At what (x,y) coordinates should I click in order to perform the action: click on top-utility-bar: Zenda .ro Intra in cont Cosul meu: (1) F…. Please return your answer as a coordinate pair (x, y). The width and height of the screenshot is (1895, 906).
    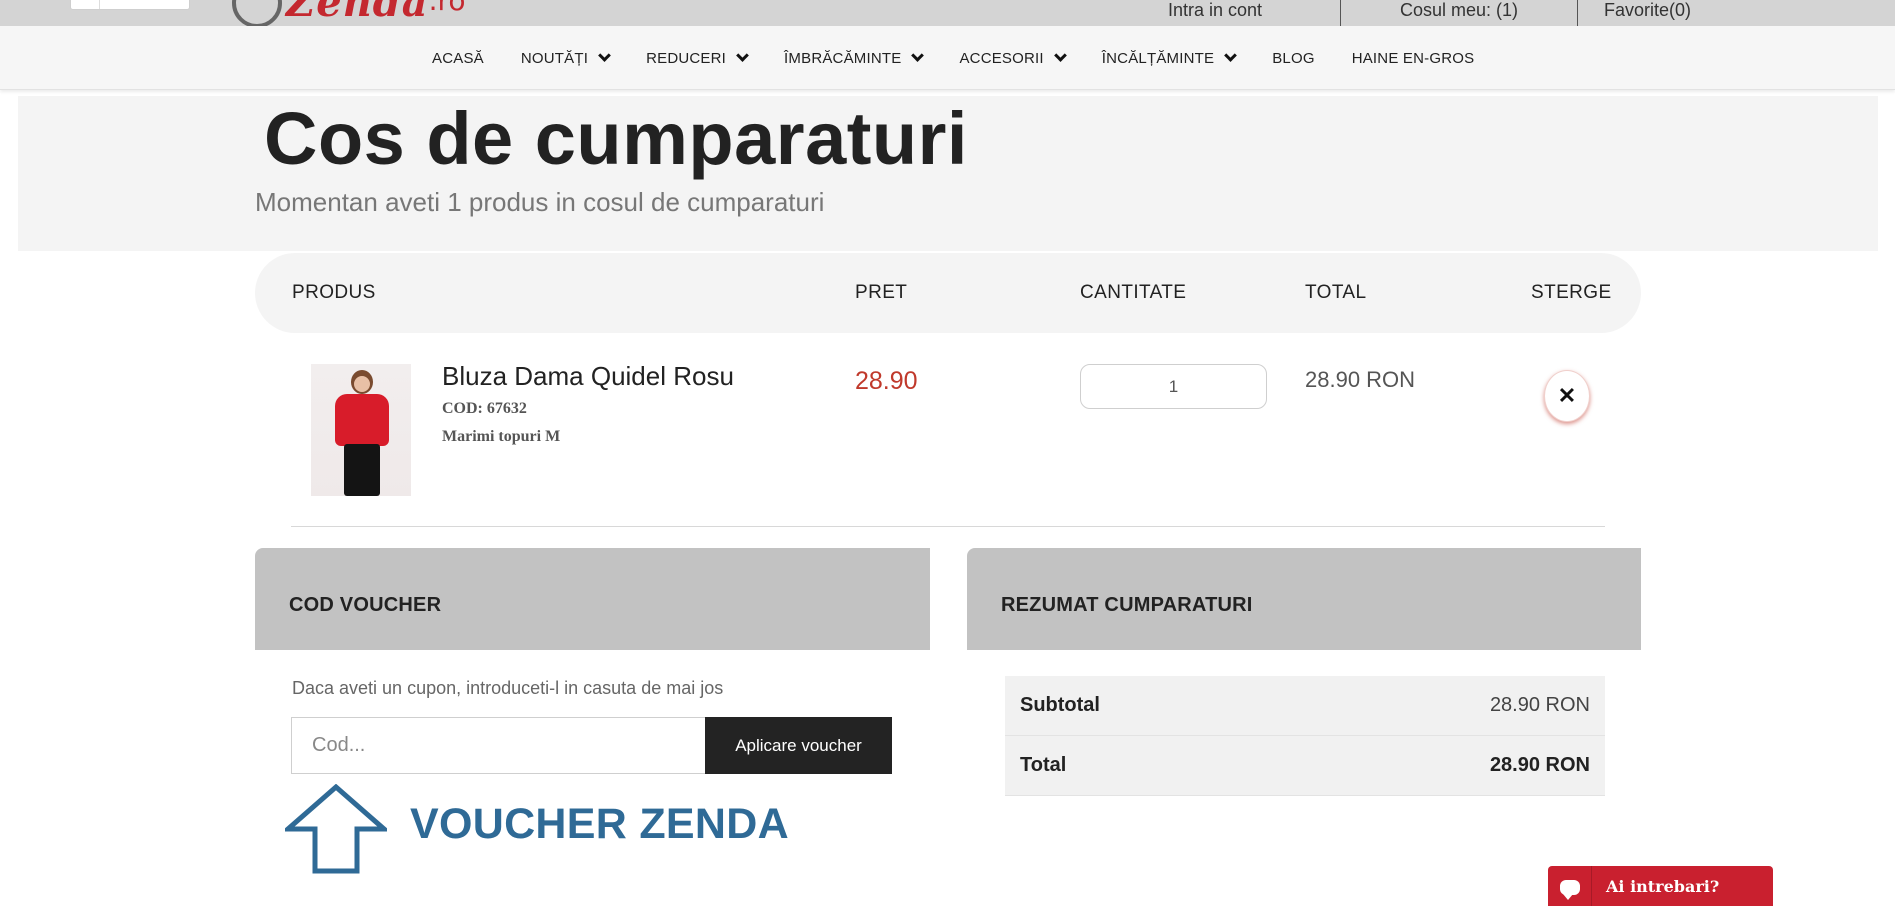
    Looking at the image, I should click on (947, 14).